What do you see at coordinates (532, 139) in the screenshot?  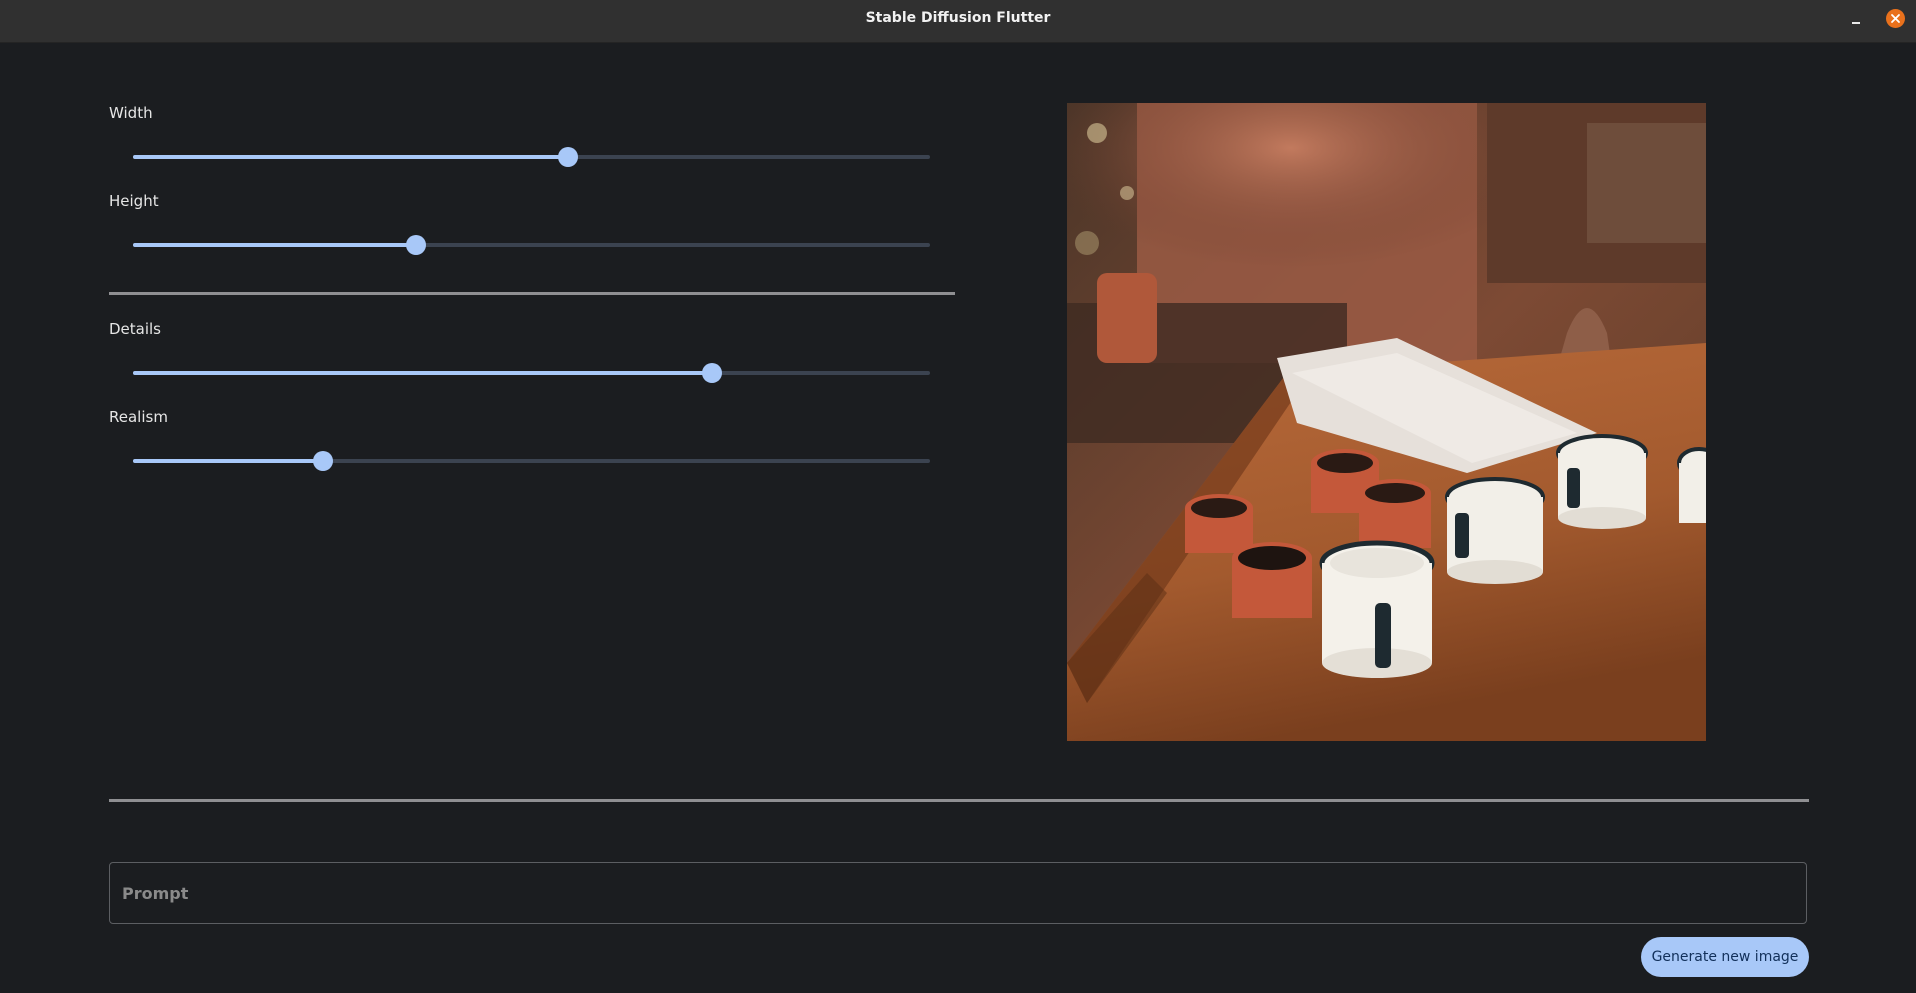 I see `width-slider-group: Width` at bounding box center [532, 139].